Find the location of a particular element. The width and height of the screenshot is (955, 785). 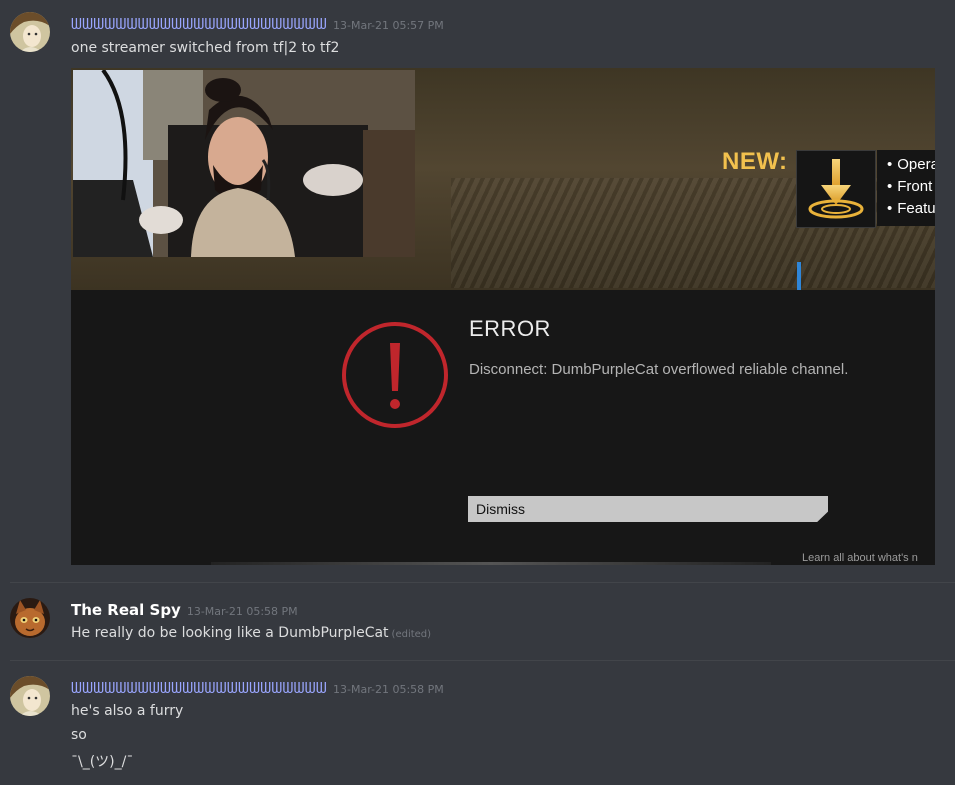

message-text: he's also a furry is located at coordinates (127, 711).